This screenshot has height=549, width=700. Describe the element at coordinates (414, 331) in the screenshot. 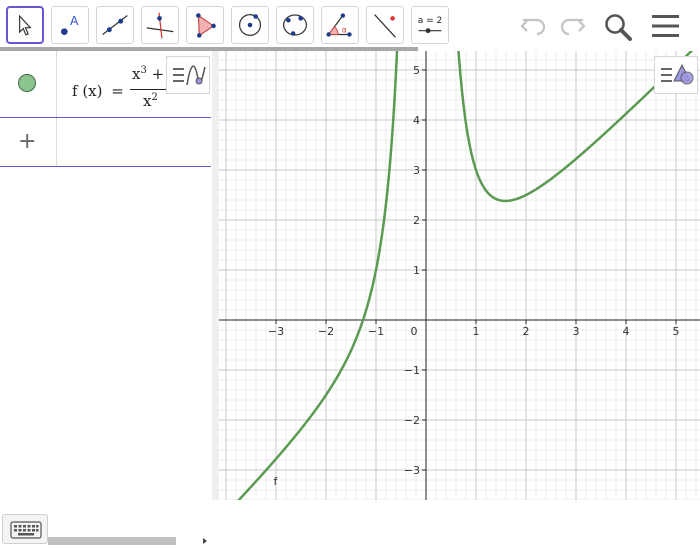

I see `x-tick-label: 0` at that location.